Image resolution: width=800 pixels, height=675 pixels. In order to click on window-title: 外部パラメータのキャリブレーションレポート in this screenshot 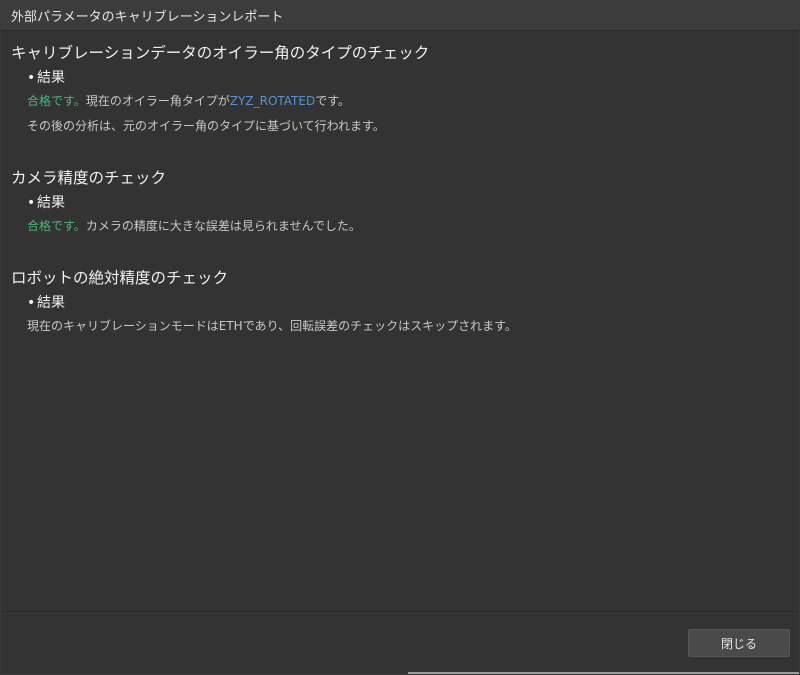, I will do `click(147, 17)`.